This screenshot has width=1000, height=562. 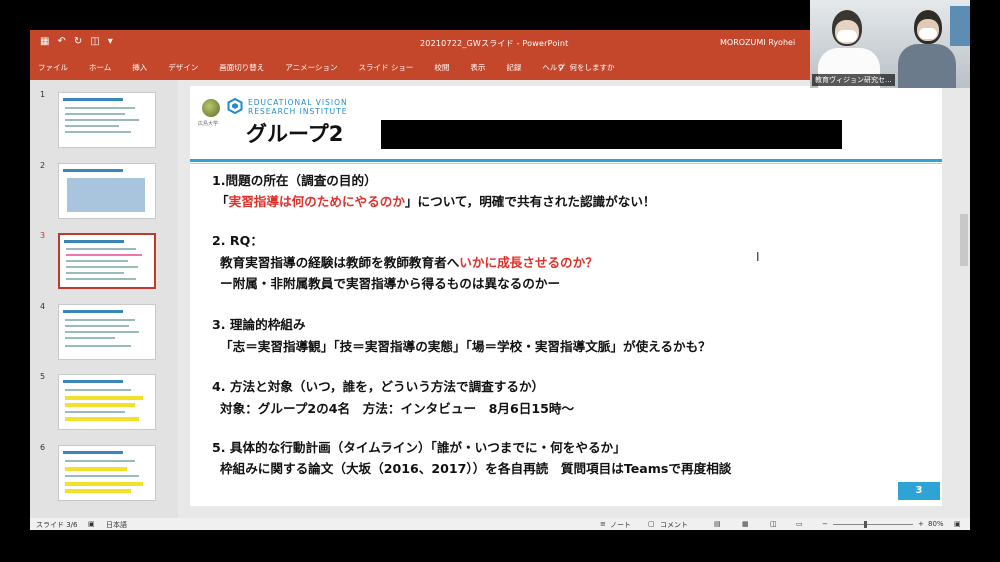 What do you see at coordinates (825, 524) in the screenshot?
I see `zoom-out-icon: −` at bounding box center [825, 524].